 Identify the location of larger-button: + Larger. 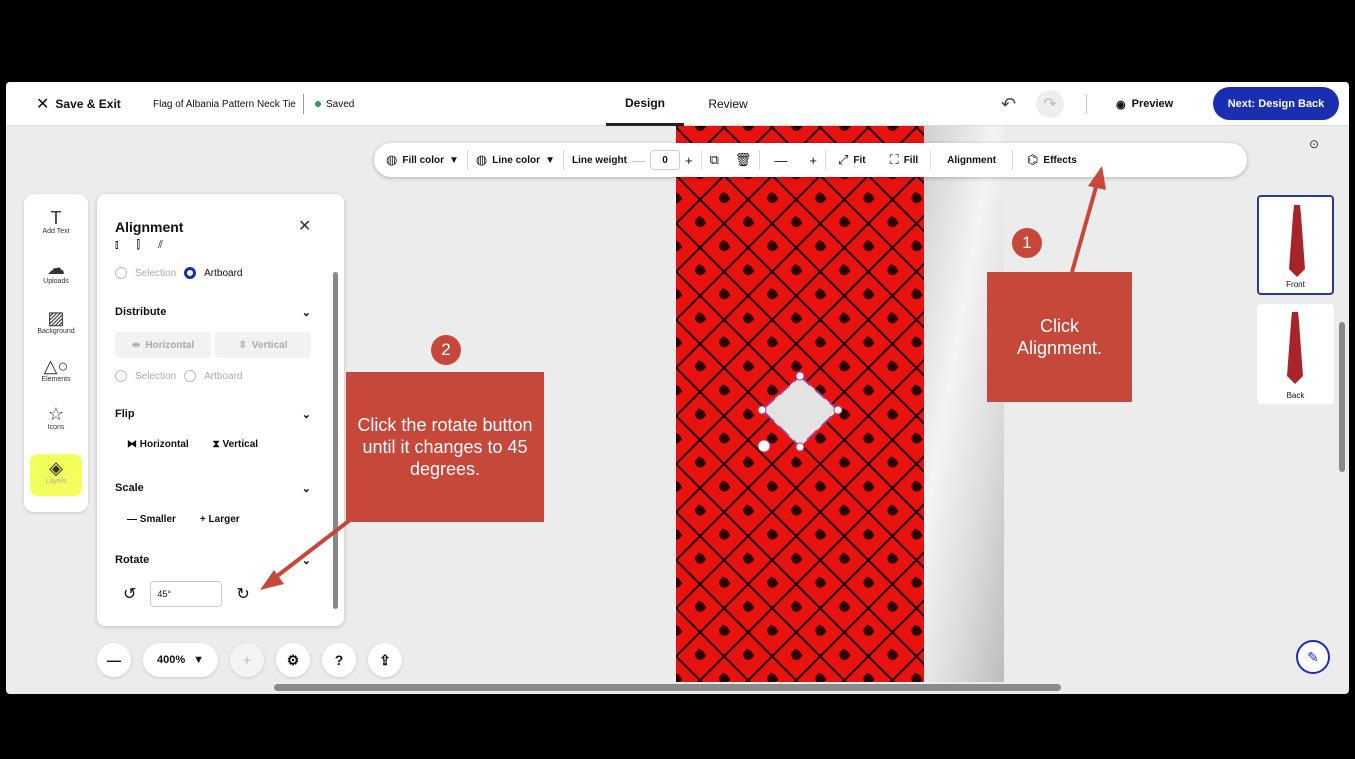
(220, 519).